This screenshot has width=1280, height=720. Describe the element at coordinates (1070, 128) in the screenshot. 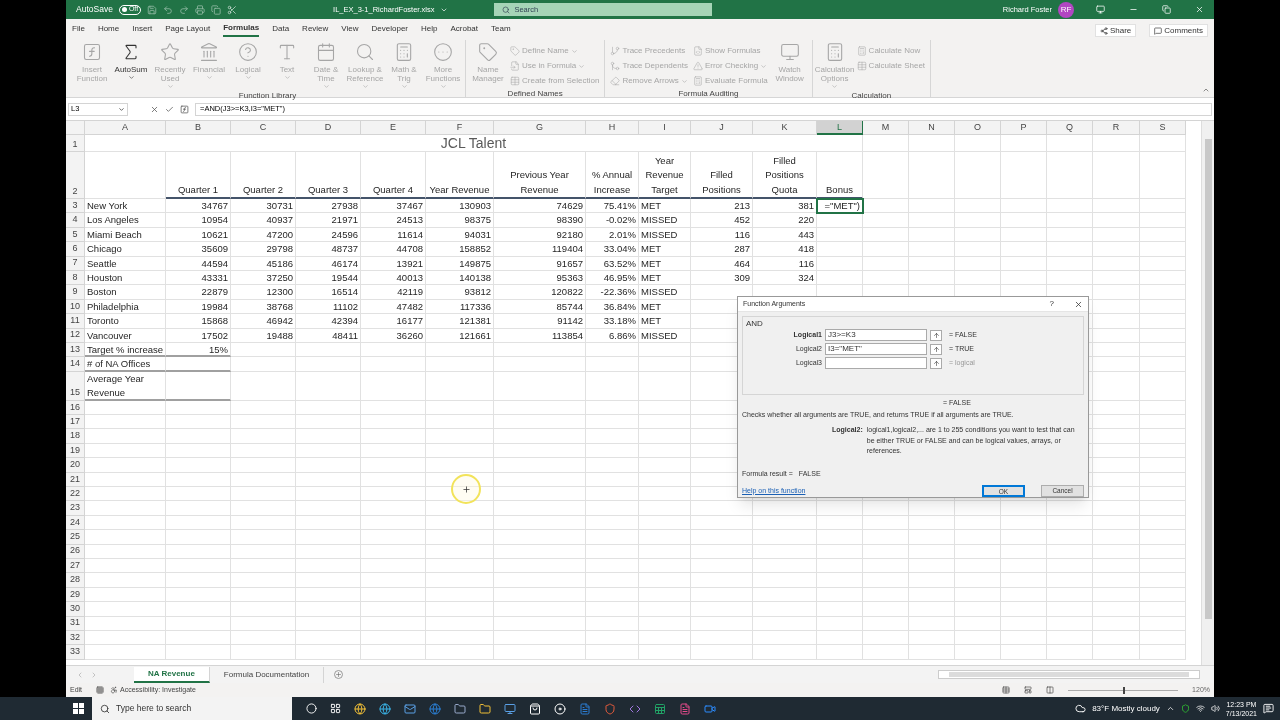

I see `column-header: Q` at that location.